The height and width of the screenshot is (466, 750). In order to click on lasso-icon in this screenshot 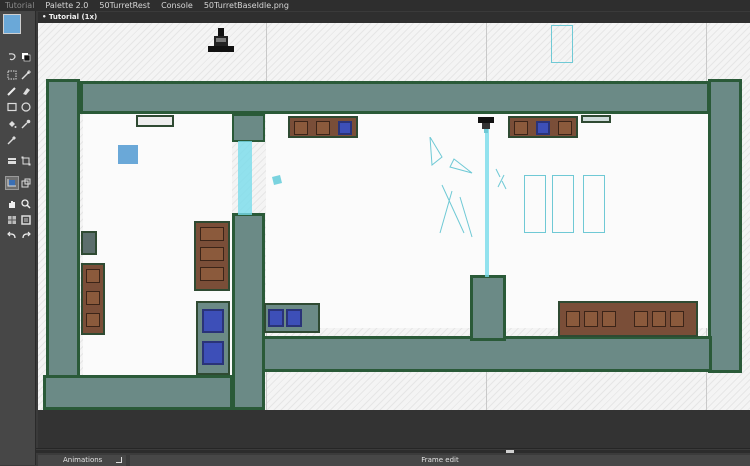, I will do `click(12, 57)`.